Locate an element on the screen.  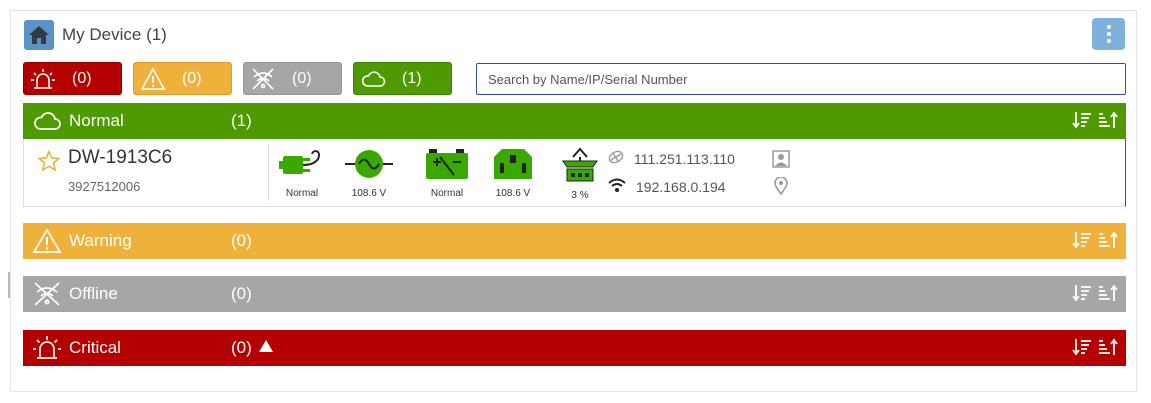
group-count-wrap: (0) is located at coordinates (252, 348).